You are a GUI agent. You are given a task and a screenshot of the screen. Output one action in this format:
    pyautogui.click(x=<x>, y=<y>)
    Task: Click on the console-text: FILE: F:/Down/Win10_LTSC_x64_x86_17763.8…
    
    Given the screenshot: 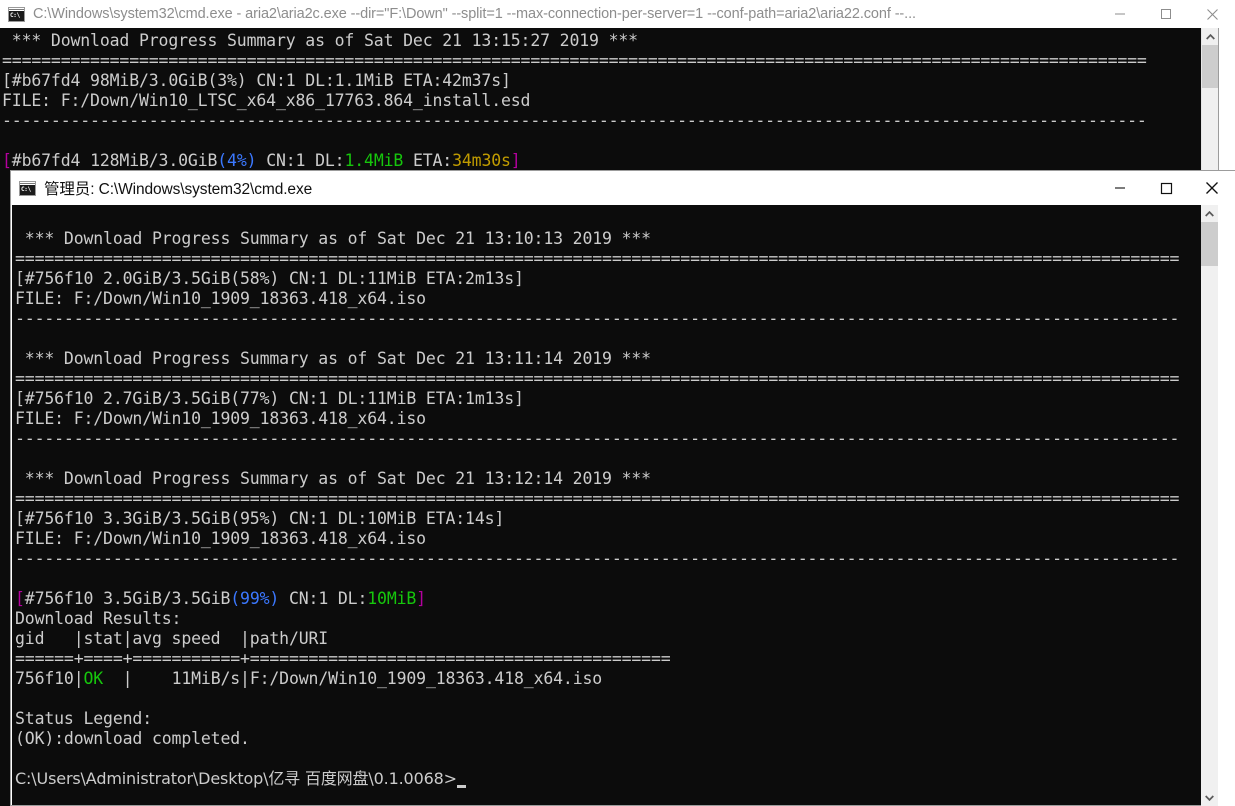 What is the action you would take?
    pyautogui.click(x=266, y=100)
    